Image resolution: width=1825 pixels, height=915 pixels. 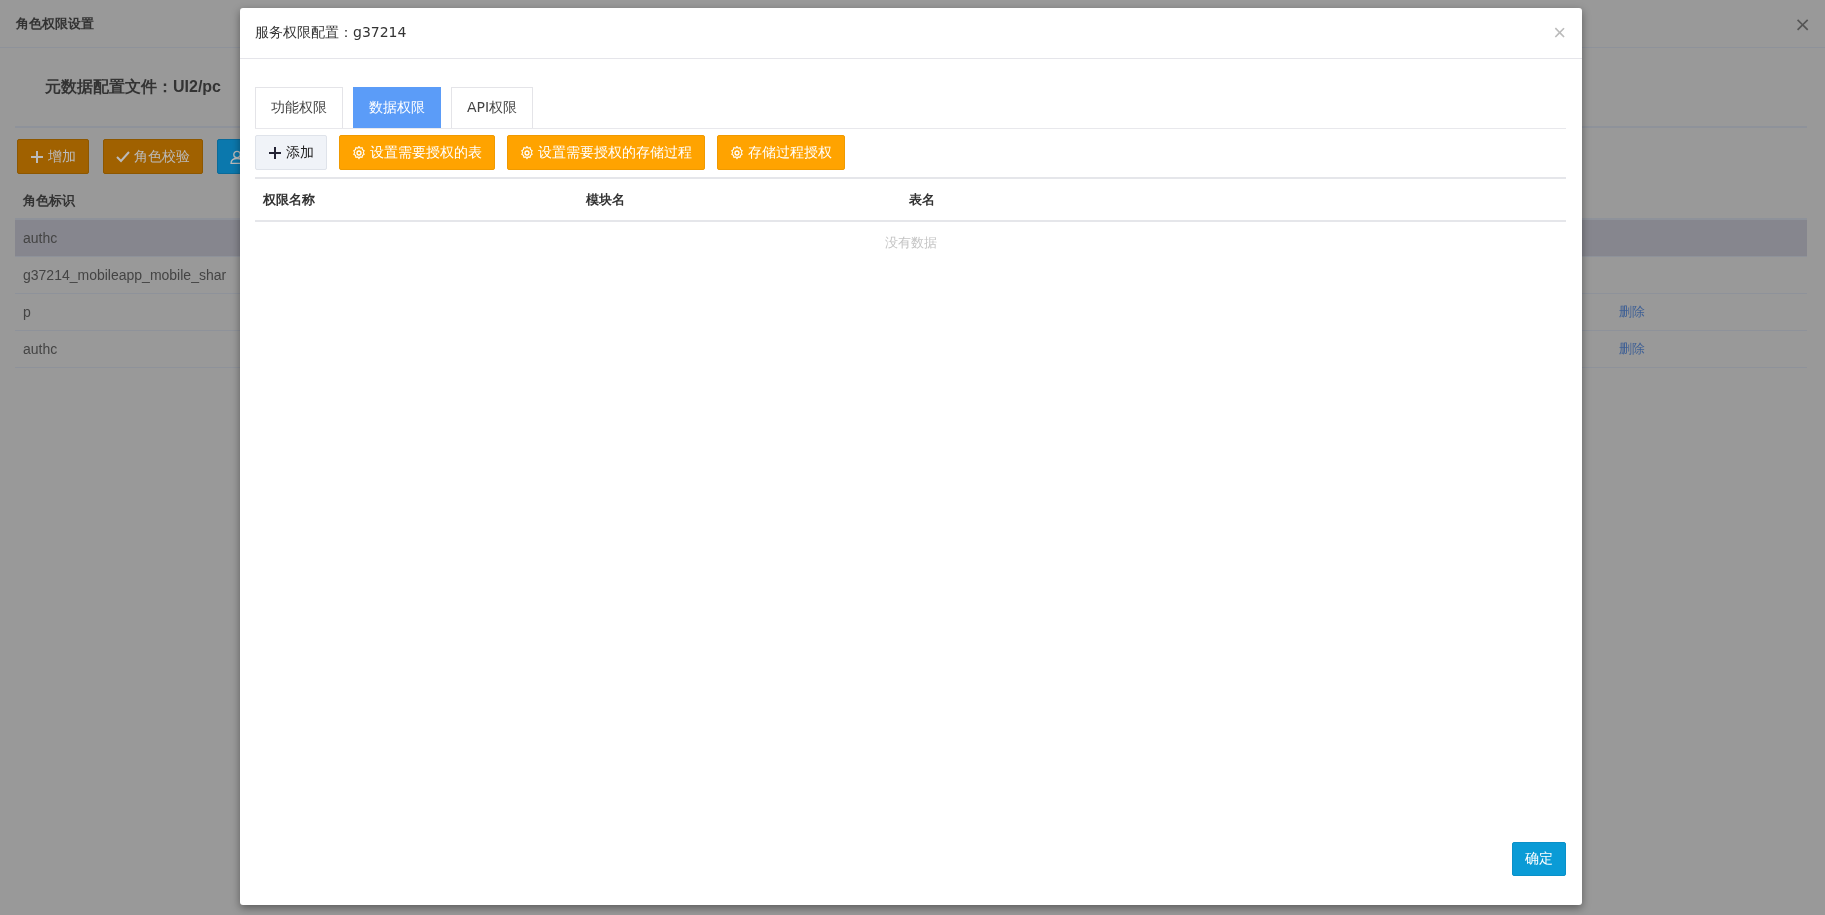 What do you see at coordinates (299, 107) in the screenshot?
I see `tab: 功能权限` at bounding box center [299, 107].